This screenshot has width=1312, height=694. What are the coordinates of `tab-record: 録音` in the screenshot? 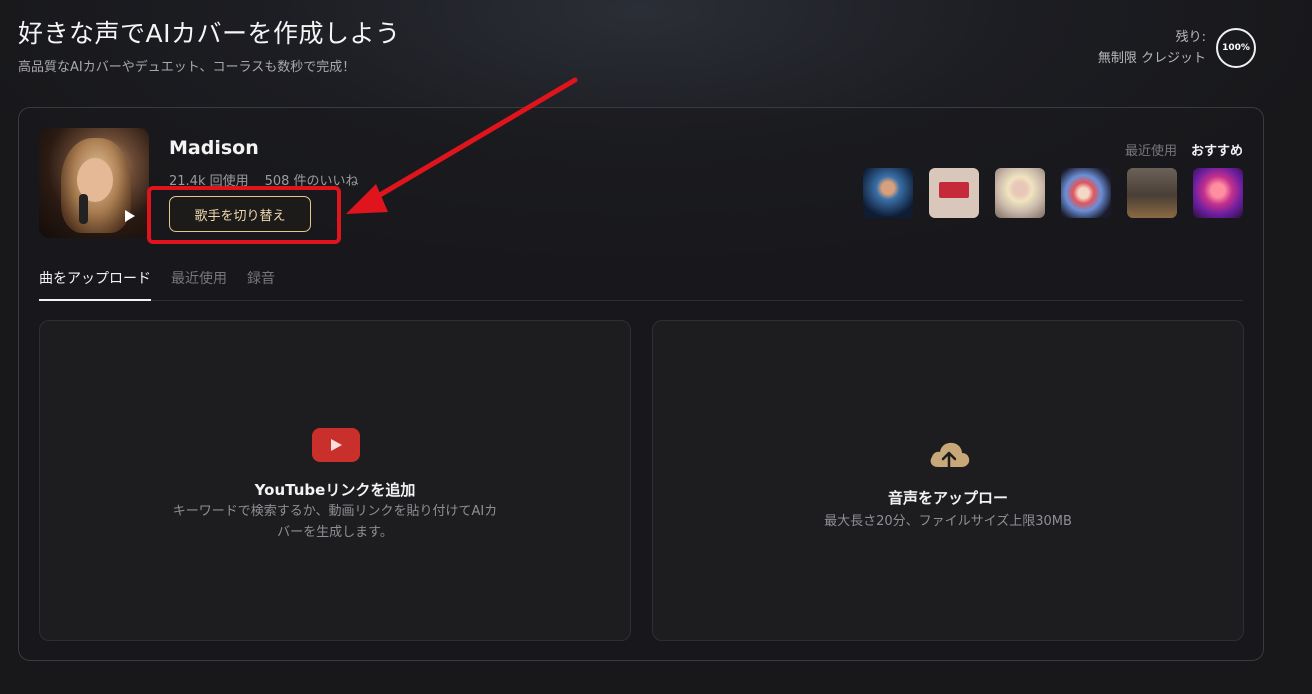 It's located at (261, 278).